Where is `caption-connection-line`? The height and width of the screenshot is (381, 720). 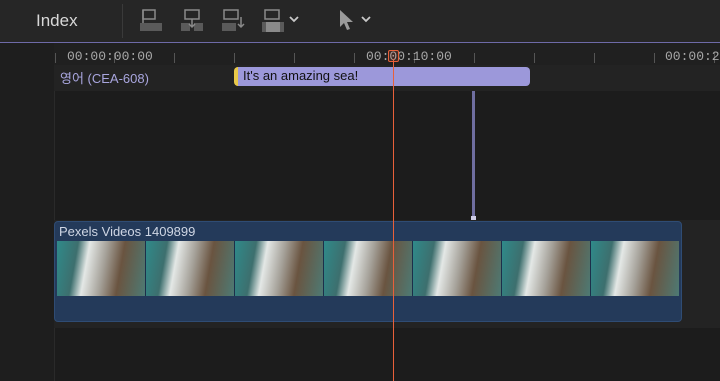 caption-connection-line is located at coordinates (473, 154).